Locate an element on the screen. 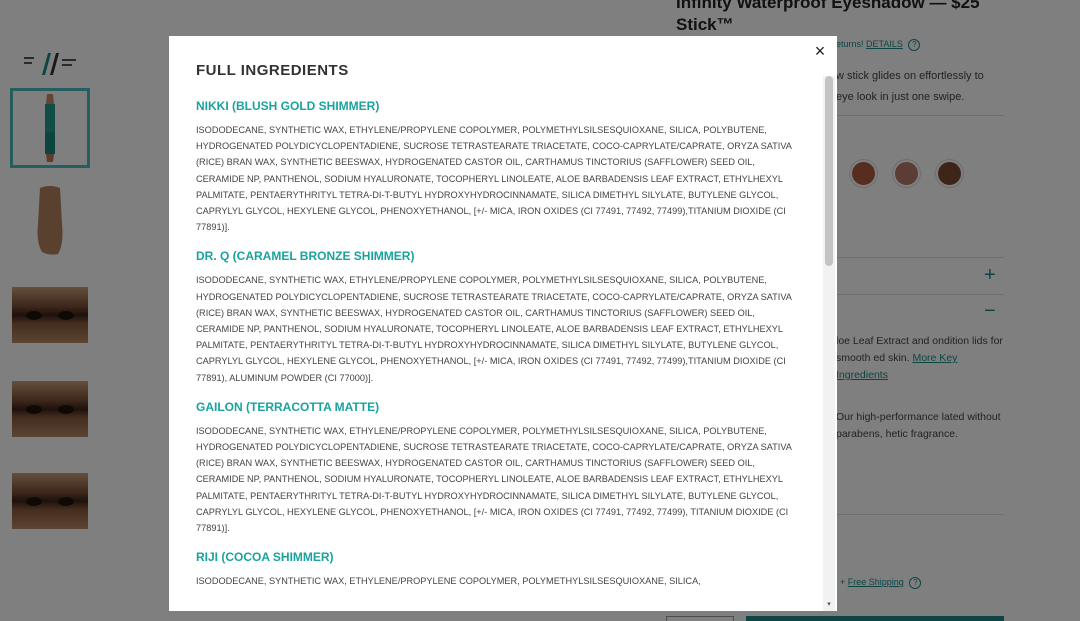 Image resolution: width=1080 pixels, height=621 pixels. shade-name: GAILON (TERRACOTTA MATTE) is located at coordinates (288, 406).